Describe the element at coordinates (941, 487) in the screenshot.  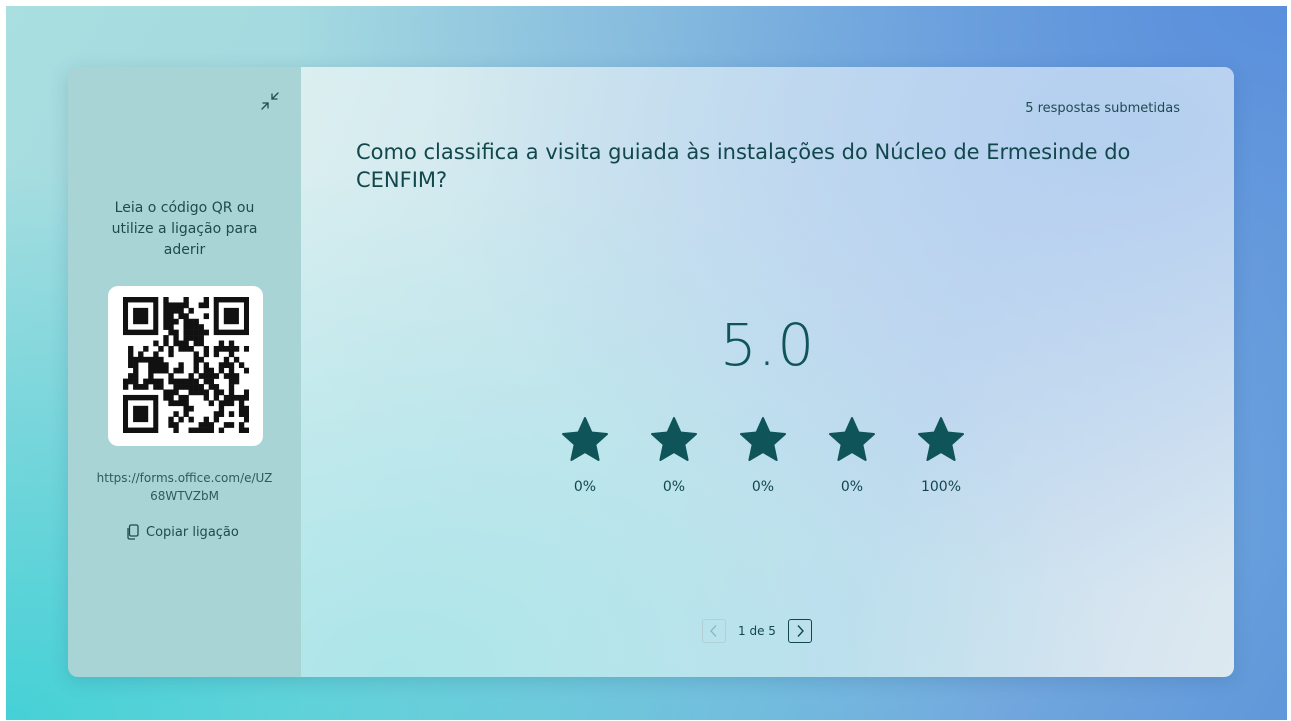
I see `rating-percent: 100%` at that location.